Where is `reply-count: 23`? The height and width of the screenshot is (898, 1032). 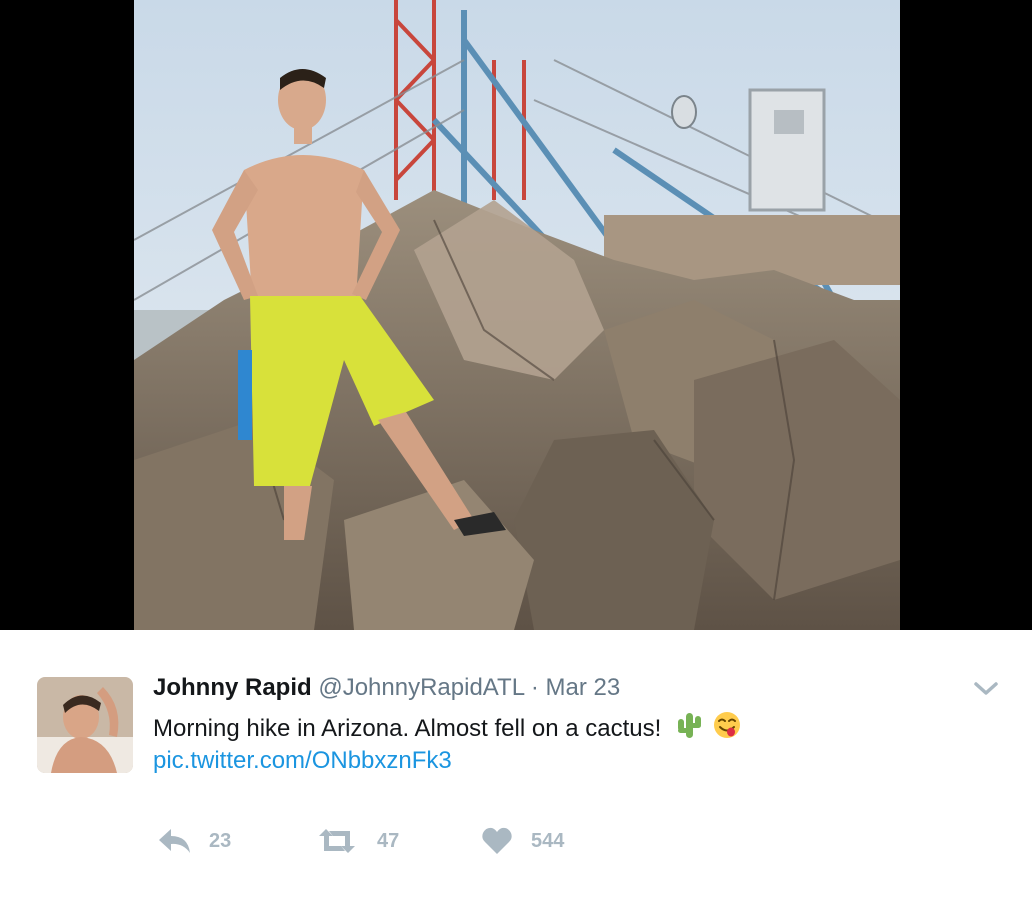 reply-count: 23 is located at coordinates (220, 841).